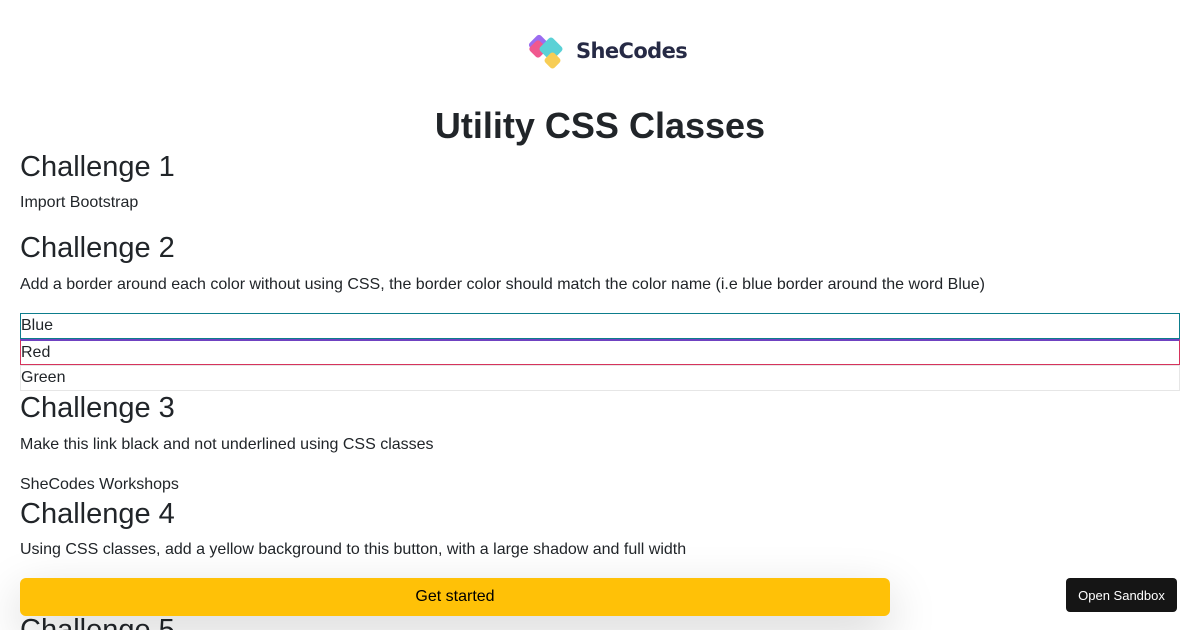  What do you see at coordinates (1121, 595) in the screenshot?
I see `open-sandbox-button: Open Sandbox` at bounding box center [1121, 595].